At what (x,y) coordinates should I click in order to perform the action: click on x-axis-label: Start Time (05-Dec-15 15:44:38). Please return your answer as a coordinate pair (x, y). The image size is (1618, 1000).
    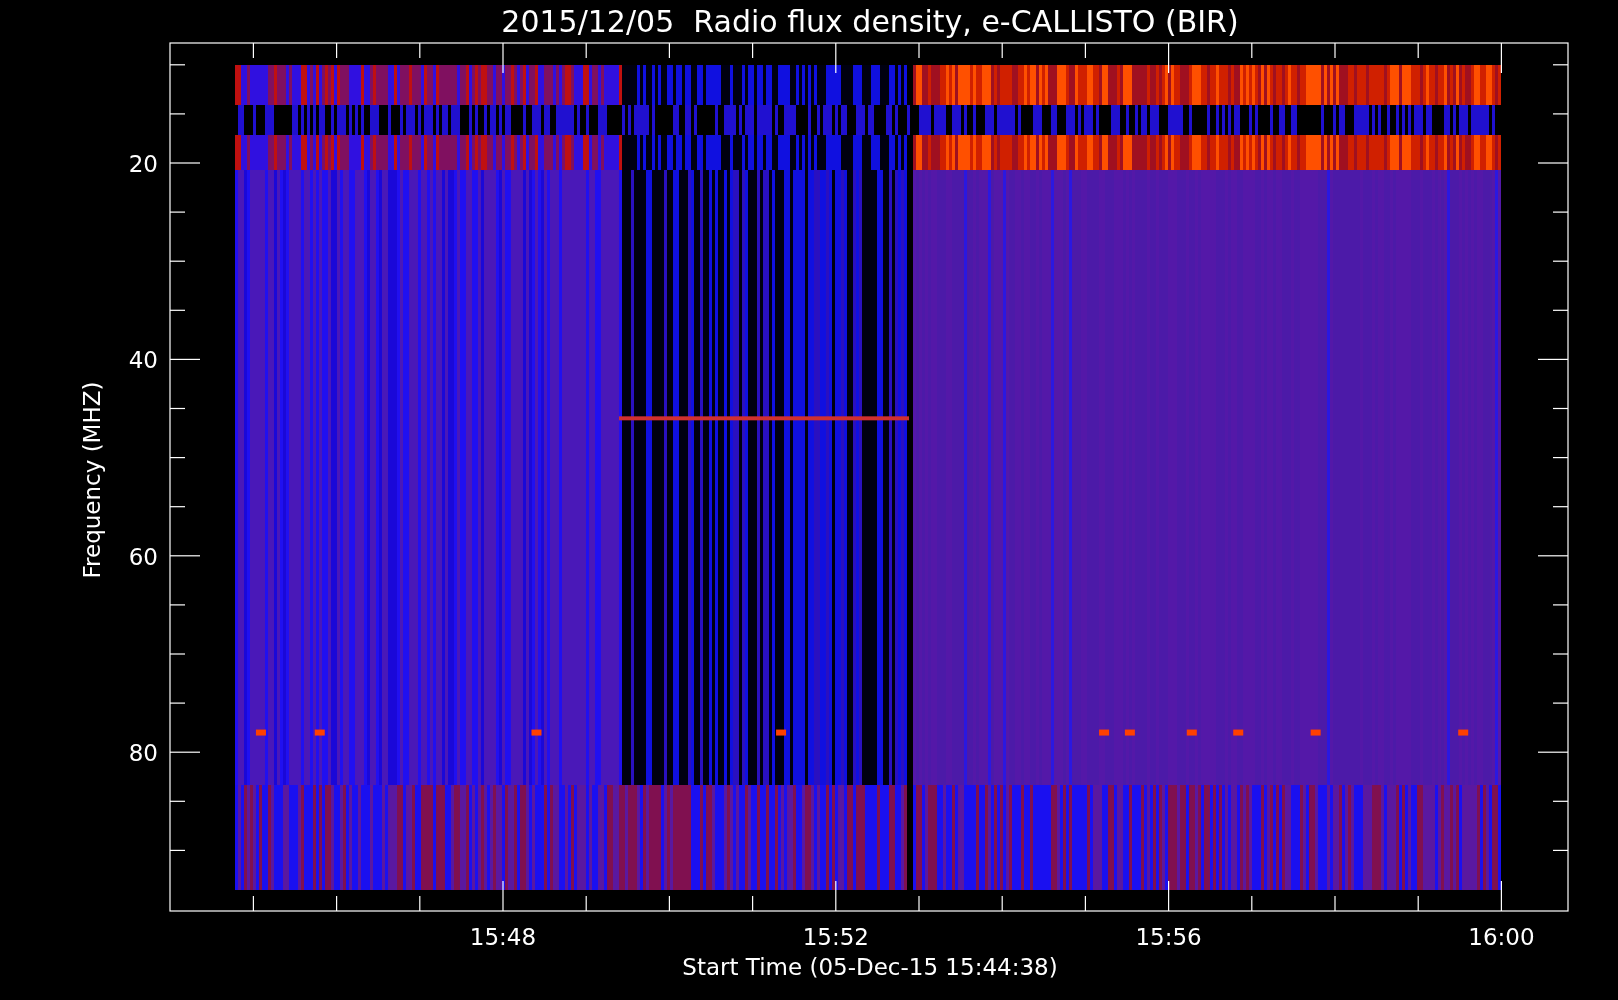
    Looking at the image, I should click on (870, 967).